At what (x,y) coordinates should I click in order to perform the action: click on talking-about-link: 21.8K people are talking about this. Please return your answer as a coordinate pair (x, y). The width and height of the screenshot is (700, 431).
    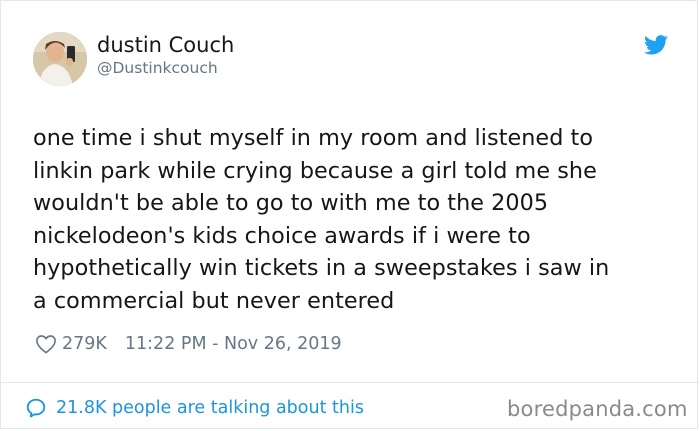
    Looking at the image, I should click on (194, 408).